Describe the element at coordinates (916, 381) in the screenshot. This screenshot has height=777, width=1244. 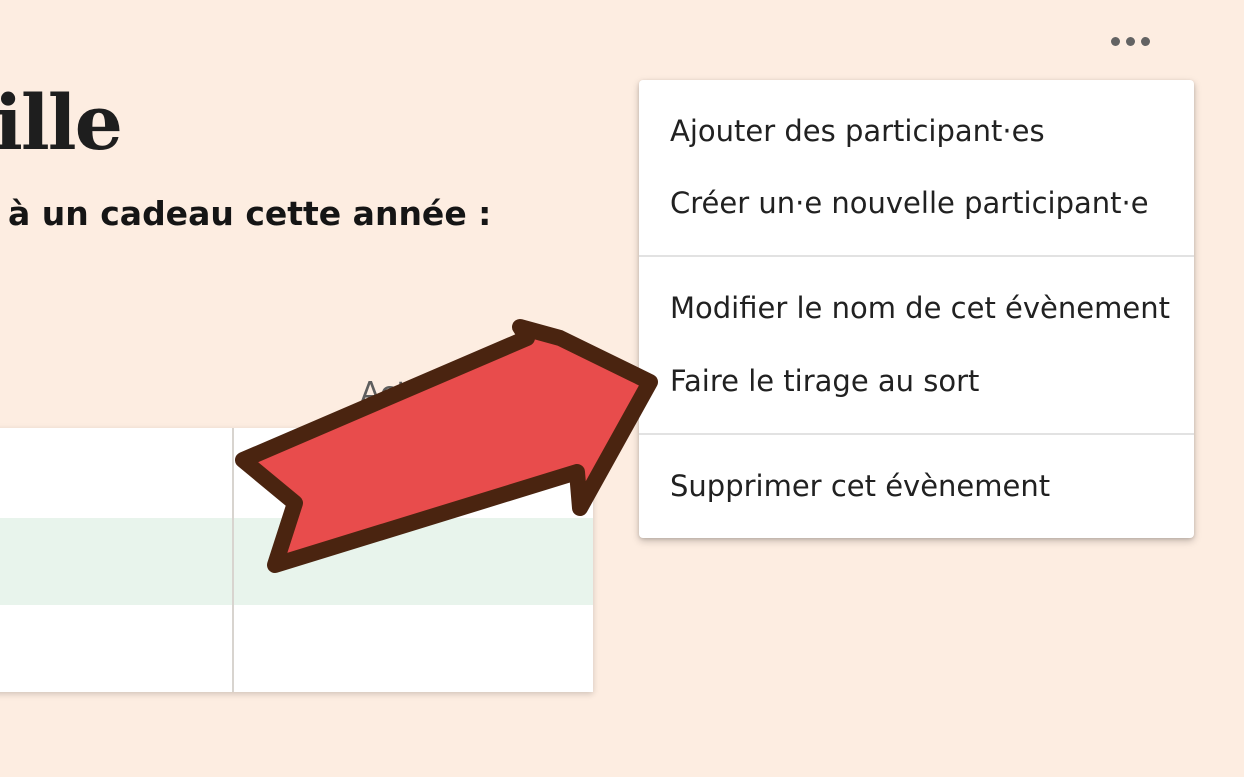
I see `menu-item-draw-lots: Faire le tirage au sort` at that location.